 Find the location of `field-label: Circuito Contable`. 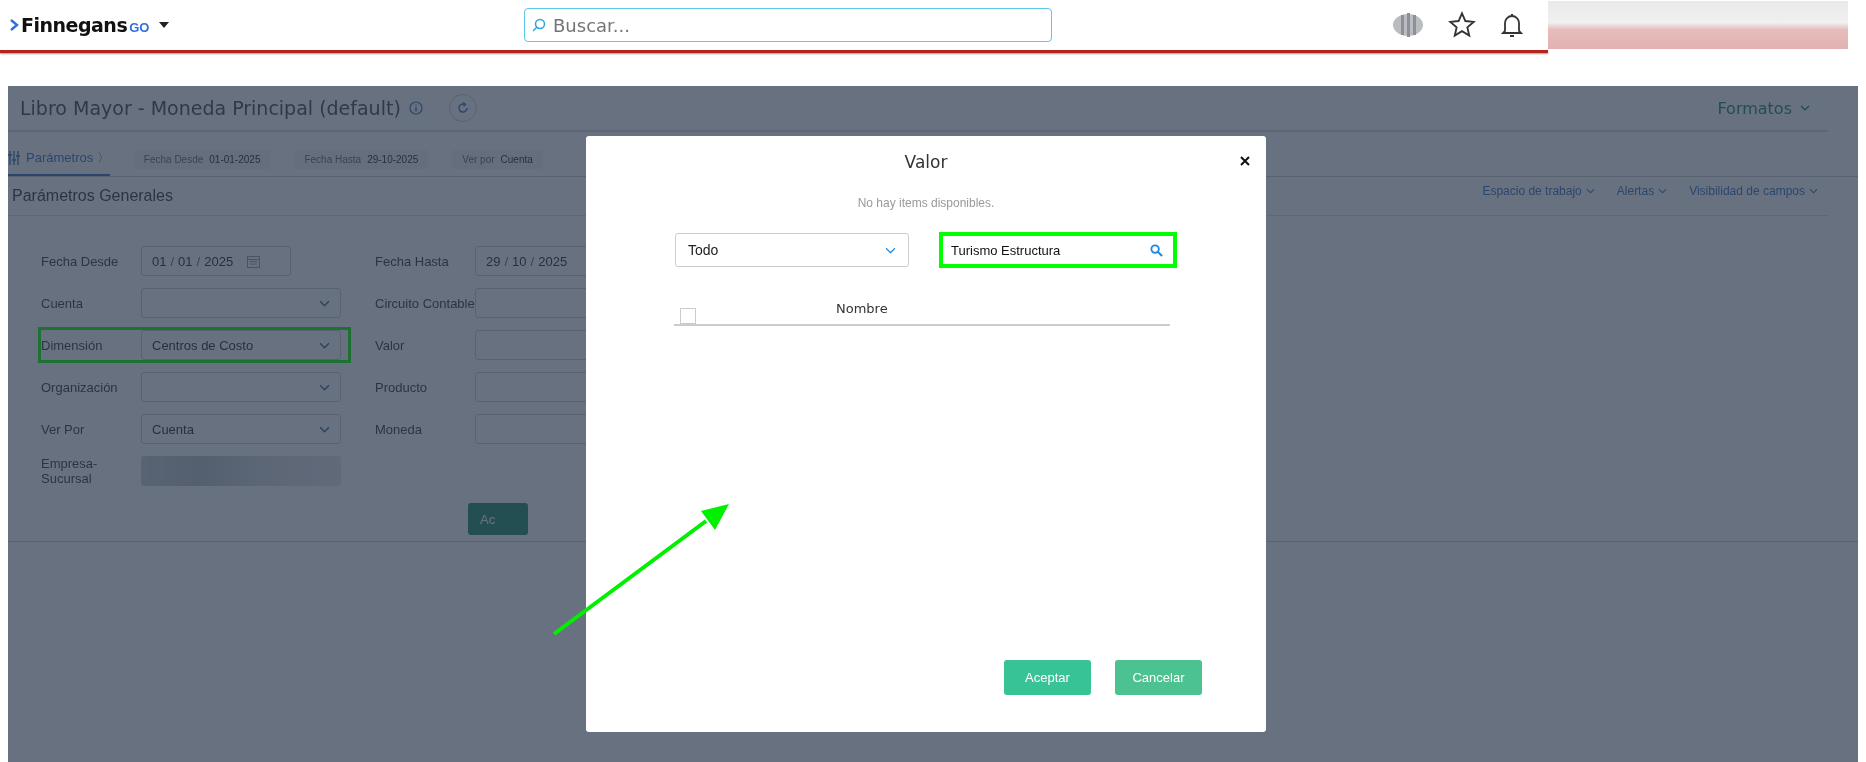

field-label: Circuito Contable is located at coordinates (425, 303).